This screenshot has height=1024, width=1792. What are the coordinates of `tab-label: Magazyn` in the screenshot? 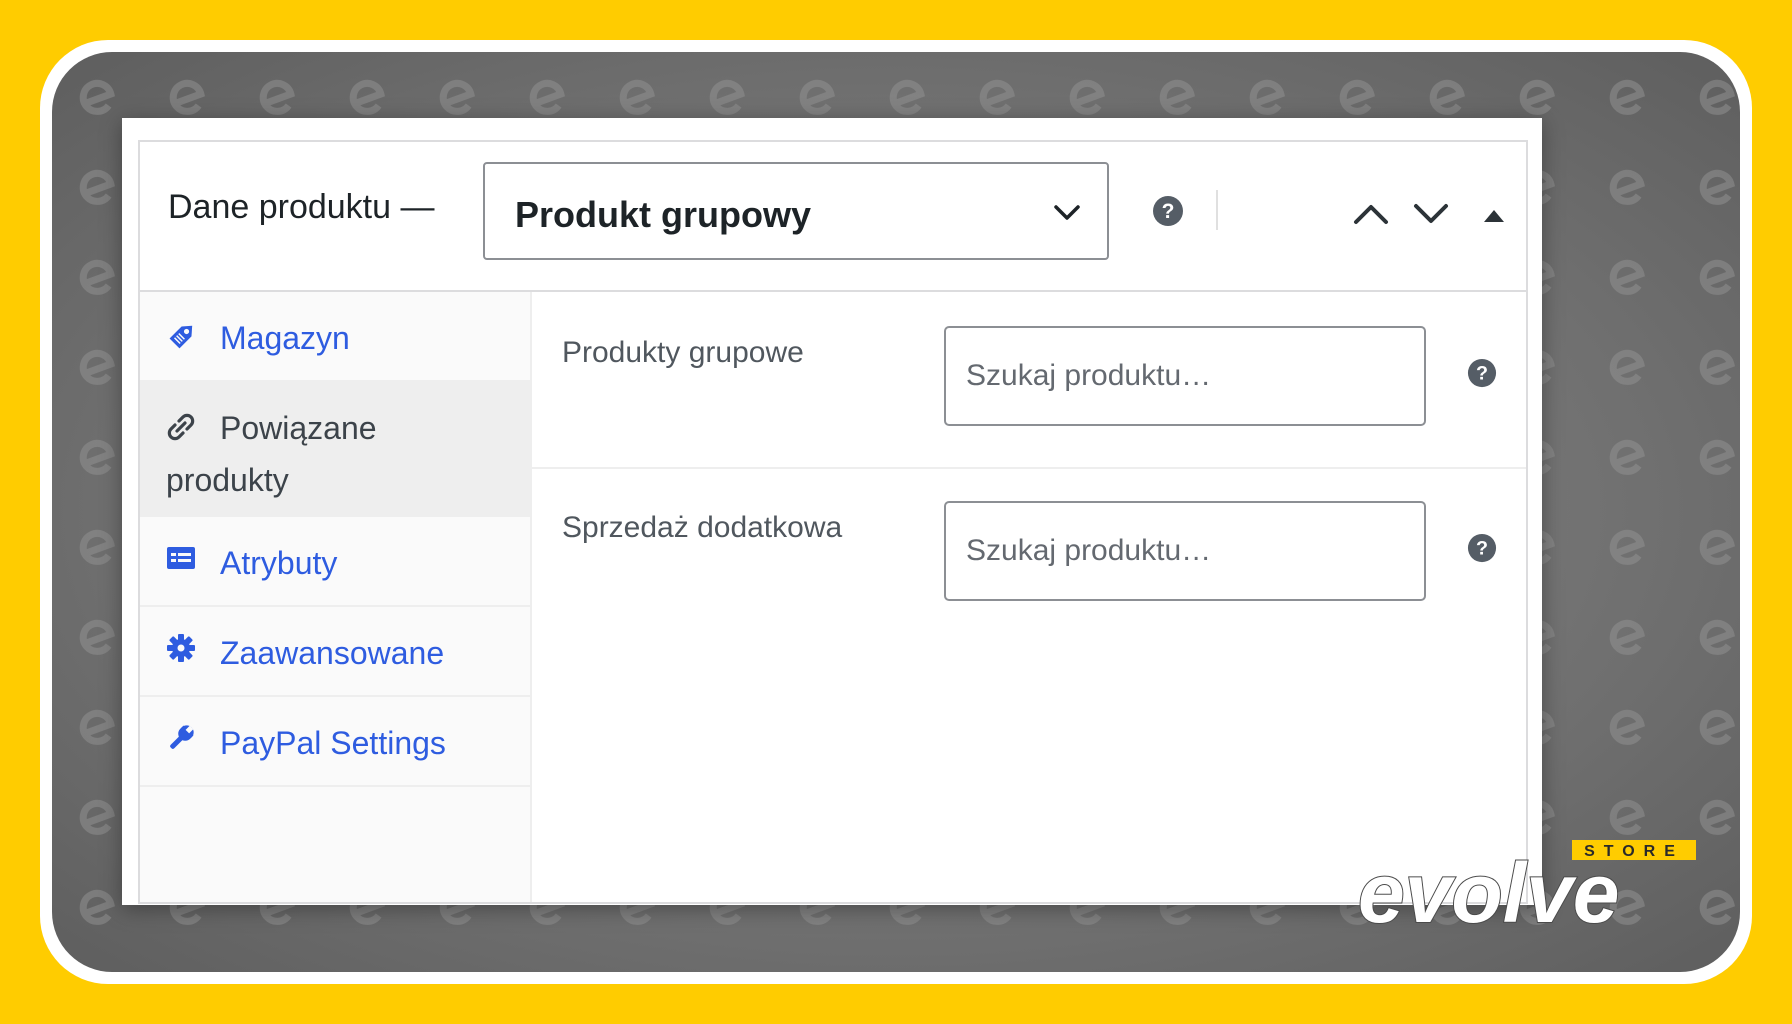 It's located at (285, 338).